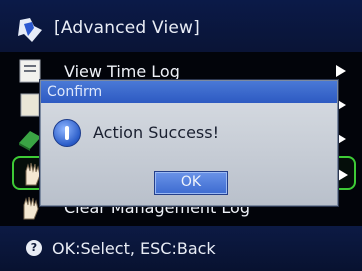 This screenshot has width=362, height=271. What do you see at coordinates (75, 92) in the screenshot?
I see `dialog-title: Confirm` at bounding box center [75, 92].